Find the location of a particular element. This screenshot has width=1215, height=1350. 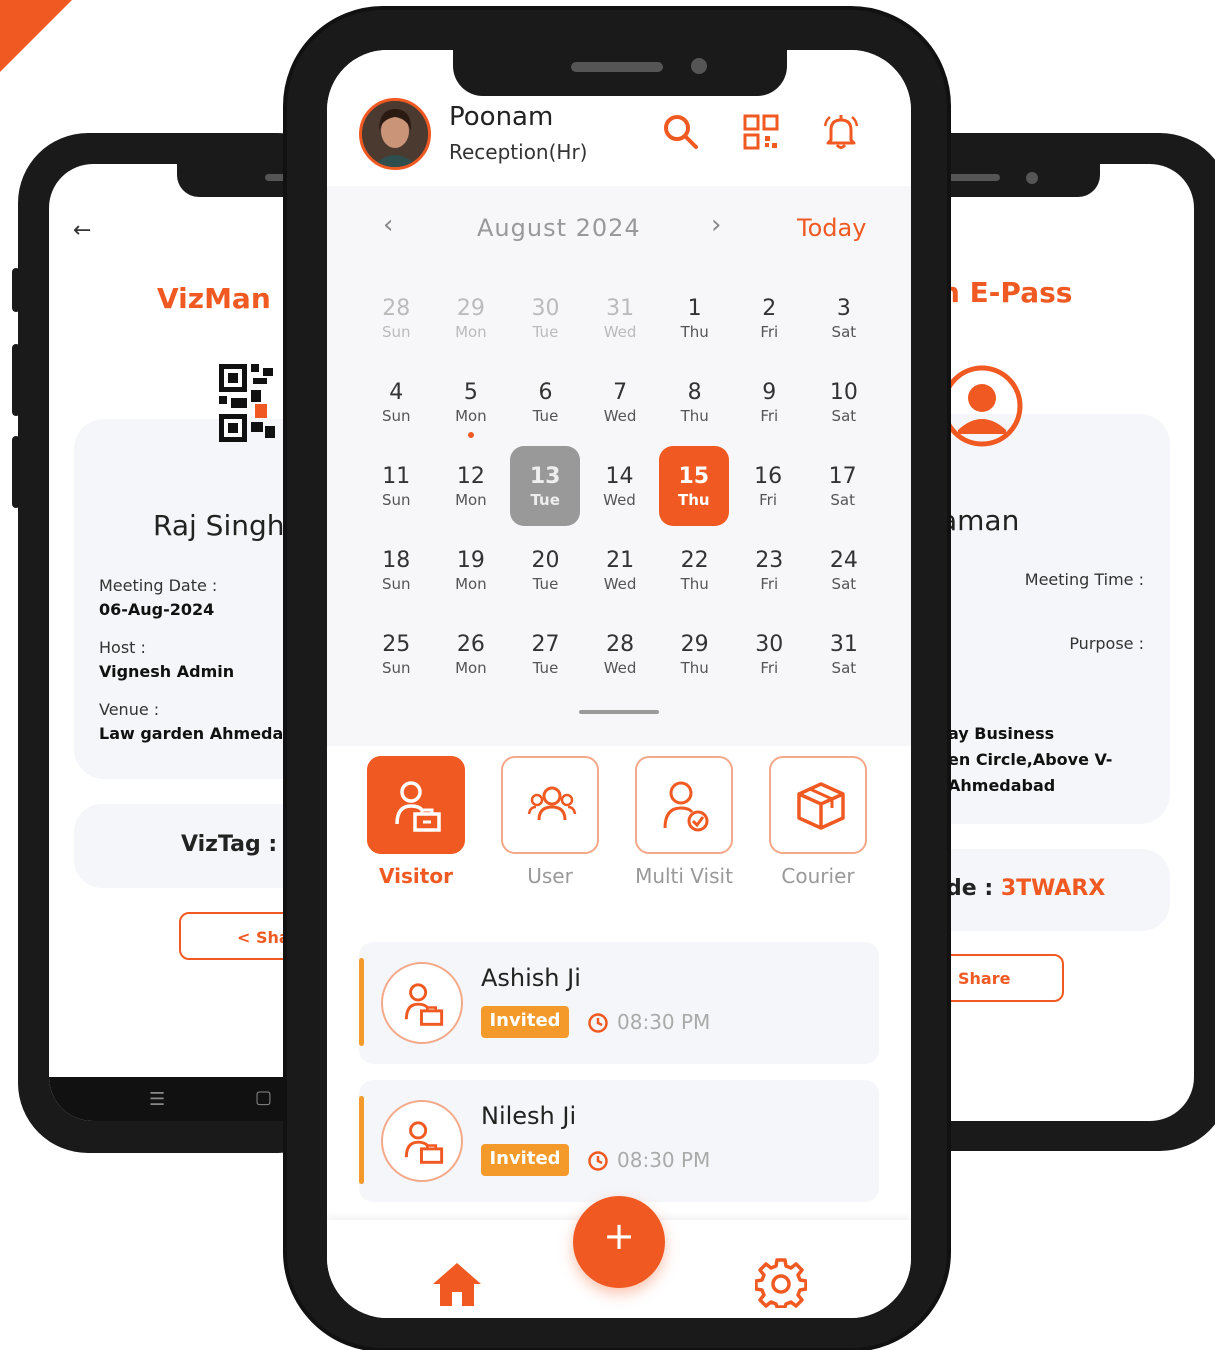

day-number: 16 is located at coordinates (768, 476).